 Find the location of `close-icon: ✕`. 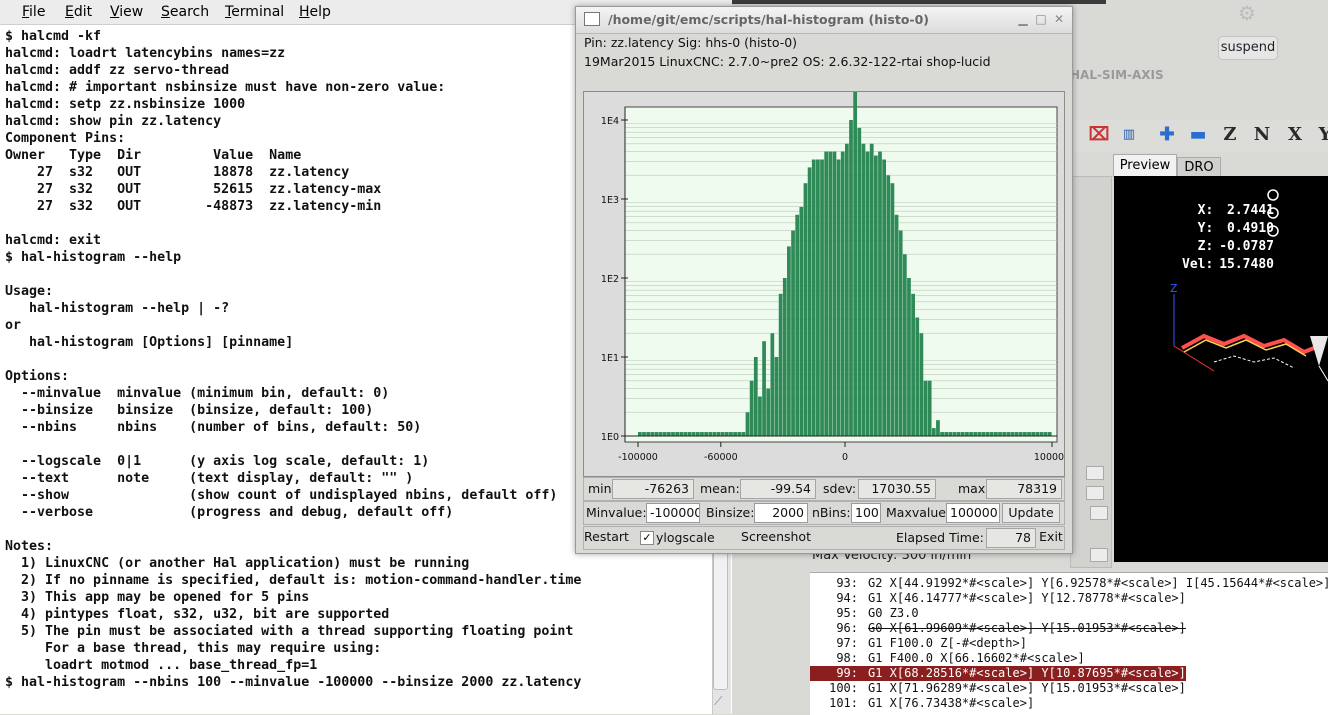

close-icon: ✕ is located at coordinates (1059, 19).